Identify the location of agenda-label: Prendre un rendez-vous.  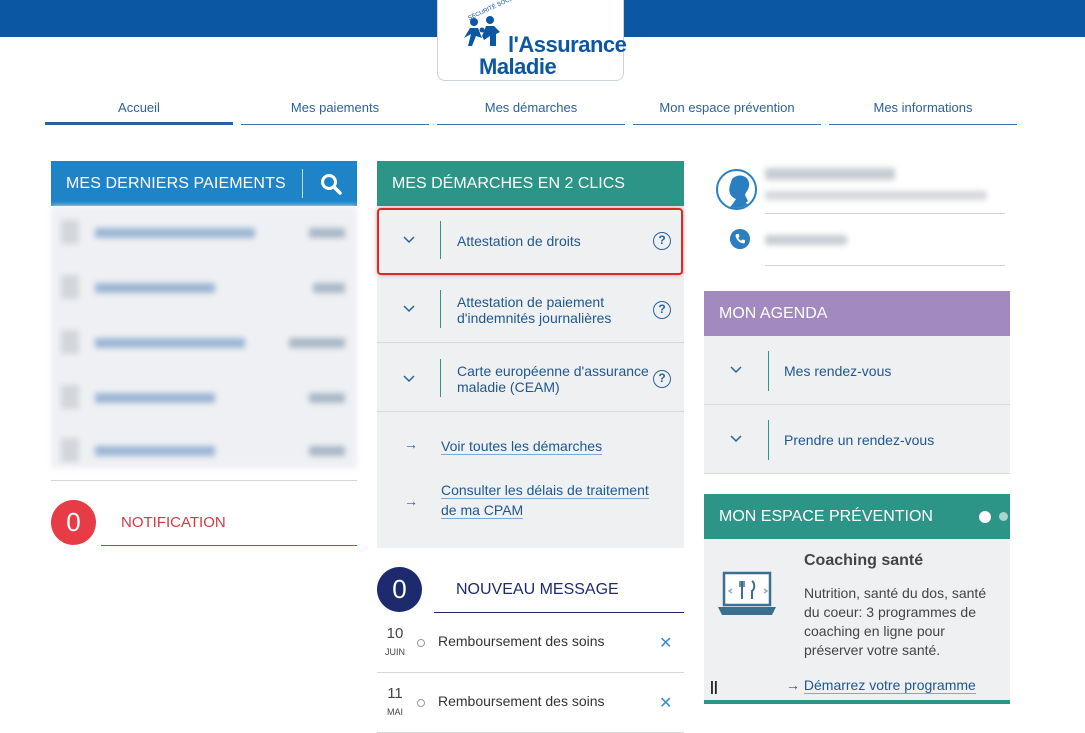
(859, 440).